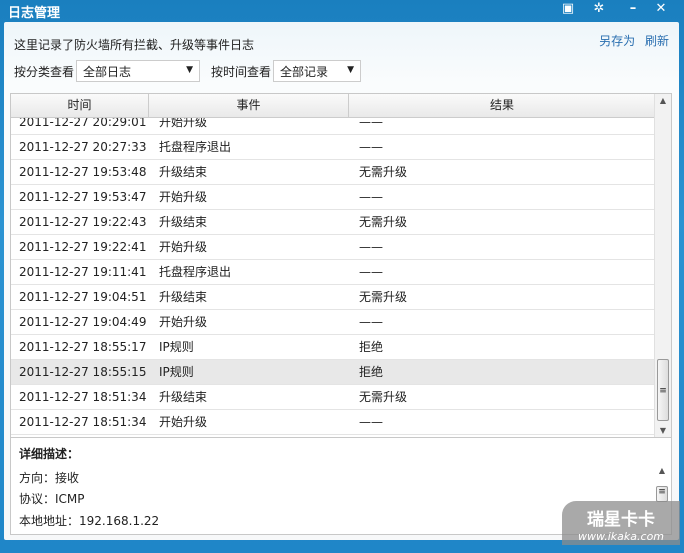  I want to click on table-row: 2011-12-27 20:29:01 开始升级 ——, so click(333, 126).